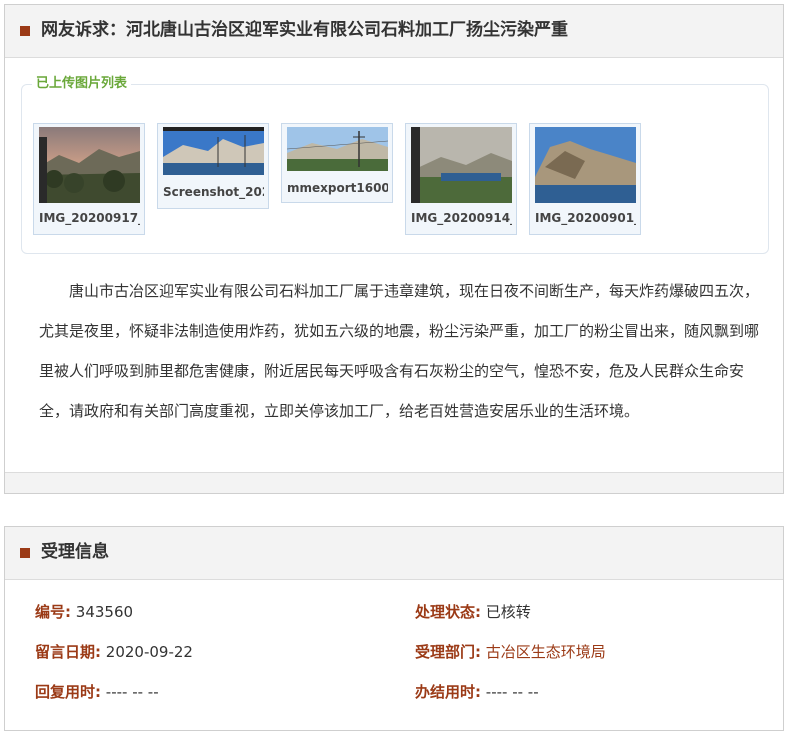 This screenshot has height=731, width=790. Describe the element at coordinates (89, 218) in the screenshot. I see `thumbnail-caption: IMG_20200917_1` at that location.